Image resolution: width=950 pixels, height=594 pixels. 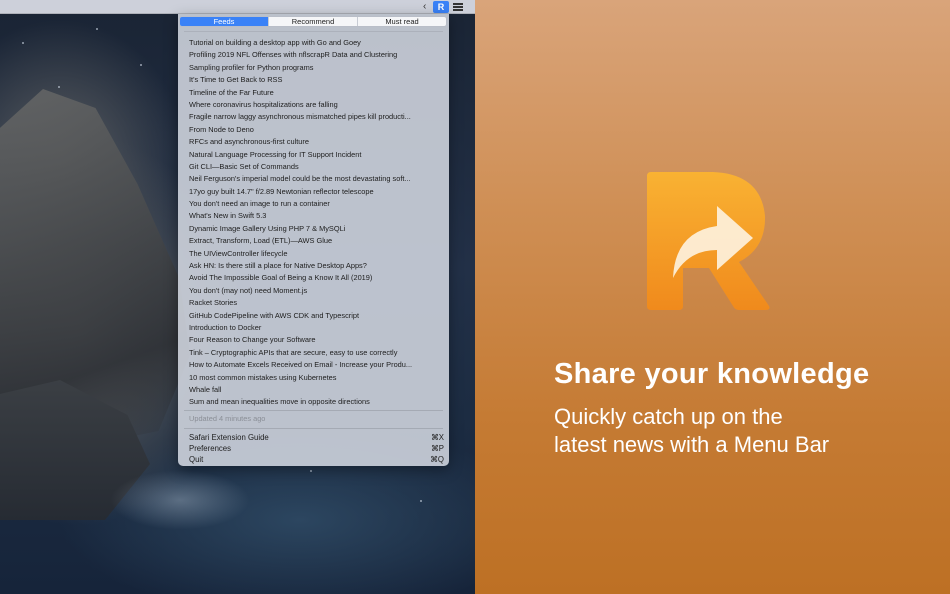 What do you see at coordinates (441, 7) in the screenshot?
I see `app-menubar-icon: R` at bounding box center [441, 7].